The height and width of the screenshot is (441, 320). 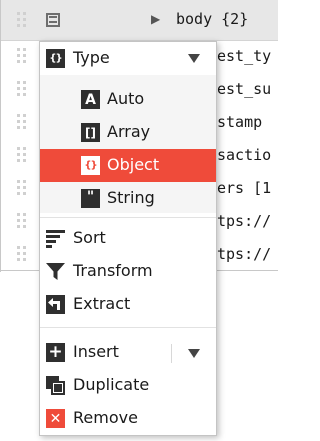 I want to click on sort-label: Sort, so click(x=89, y=237).